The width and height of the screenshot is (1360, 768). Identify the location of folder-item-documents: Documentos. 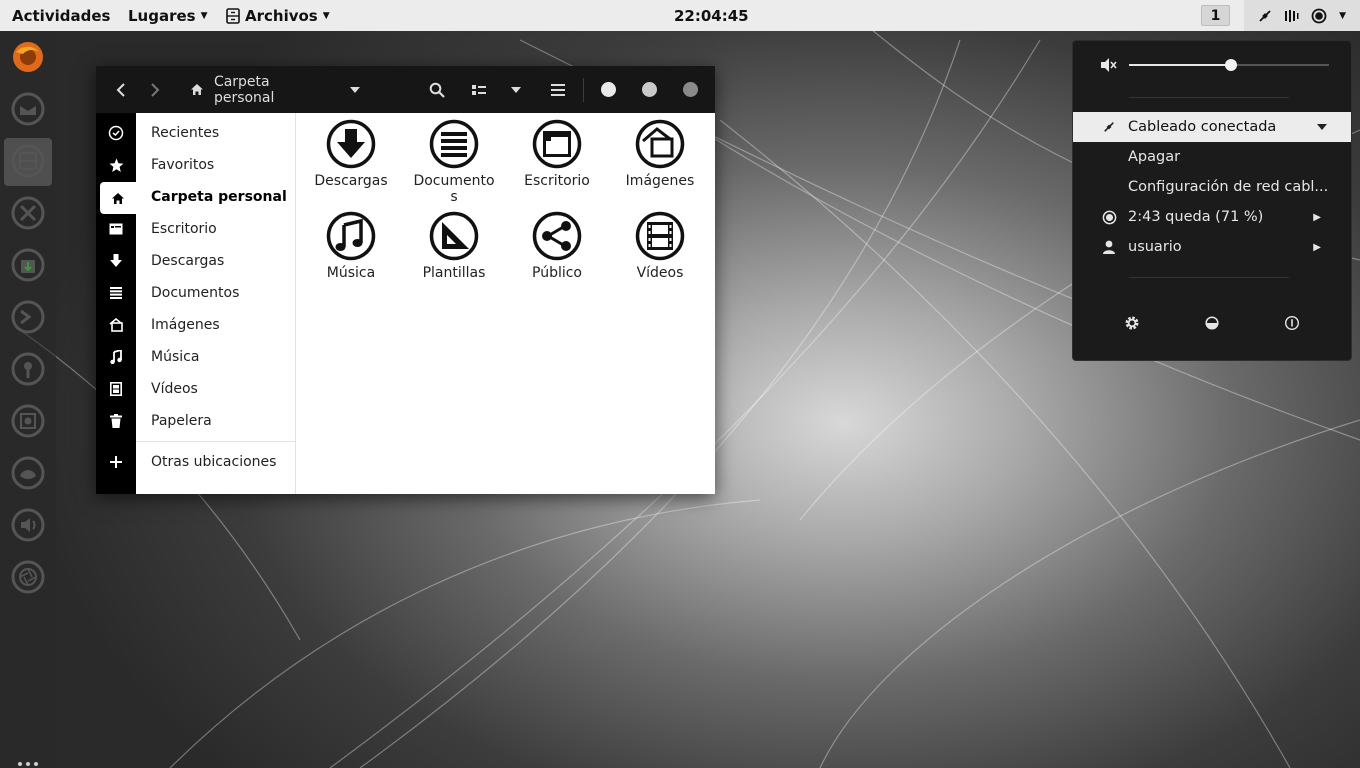
(454, 162).